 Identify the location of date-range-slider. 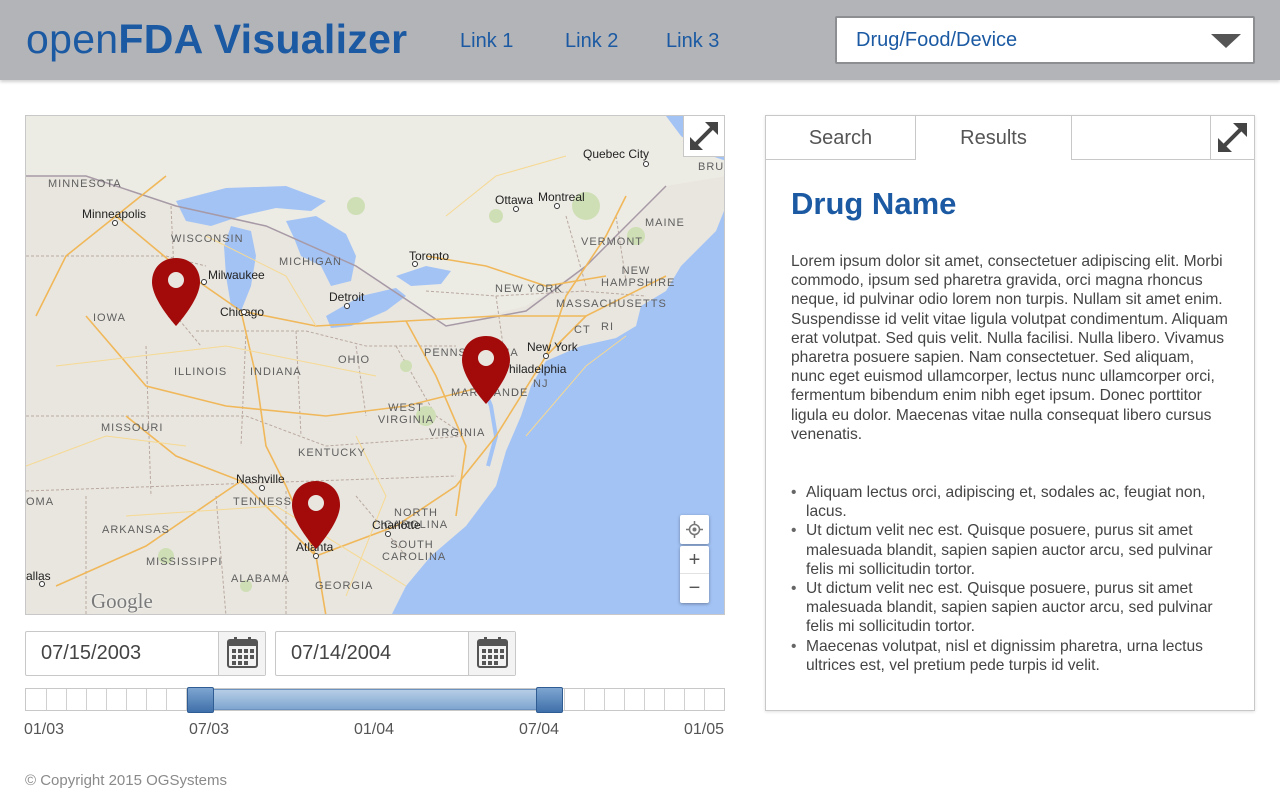
(375, 700).